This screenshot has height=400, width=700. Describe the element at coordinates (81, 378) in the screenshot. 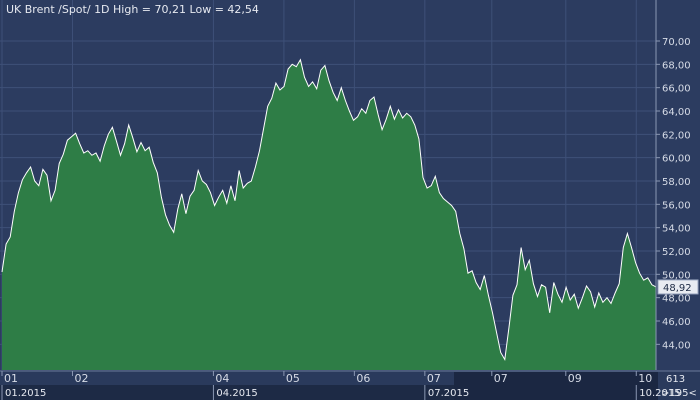

I see `x-tick-label: 02` at that location.